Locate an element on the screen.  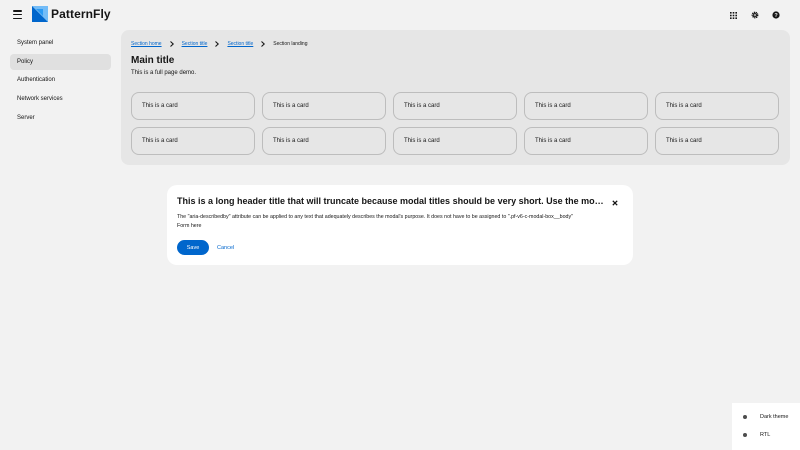
sidebar-item-label: Network services is located at coordinates (40, 99).